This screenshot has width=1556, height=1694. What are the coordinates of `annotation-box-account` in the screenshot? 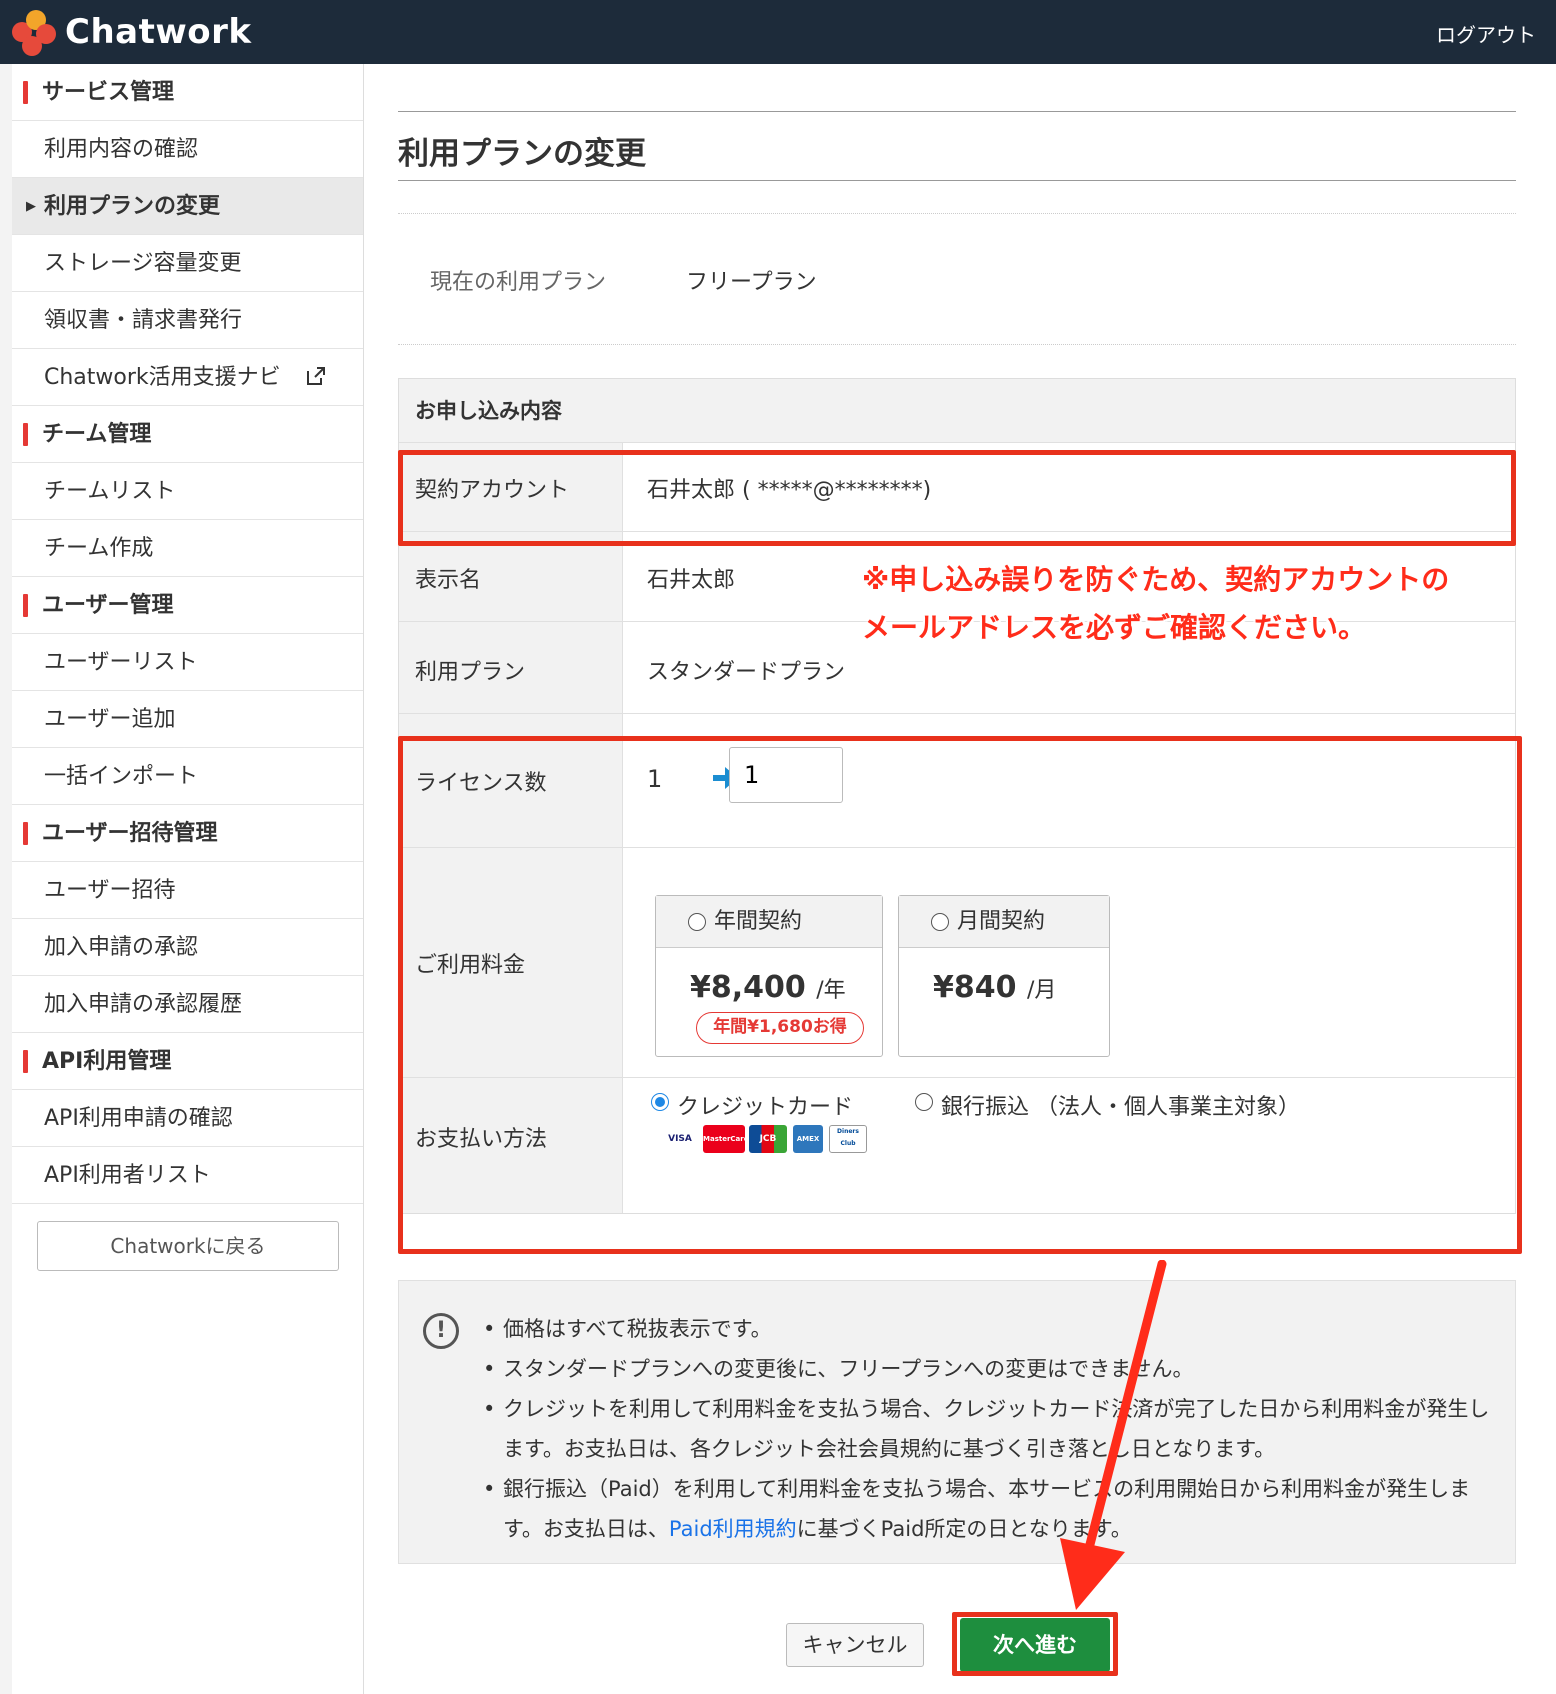 It's located at (957, 498).